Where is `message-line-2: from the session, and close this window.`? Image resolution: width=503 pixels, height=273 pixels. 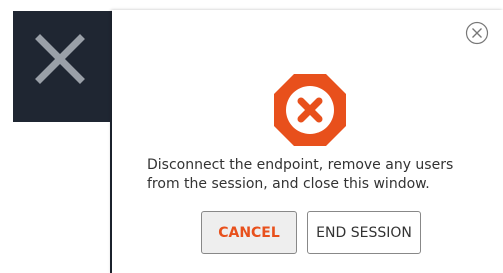 message-line-2: from the session, and close this window. is located at coordinates (288, 184).